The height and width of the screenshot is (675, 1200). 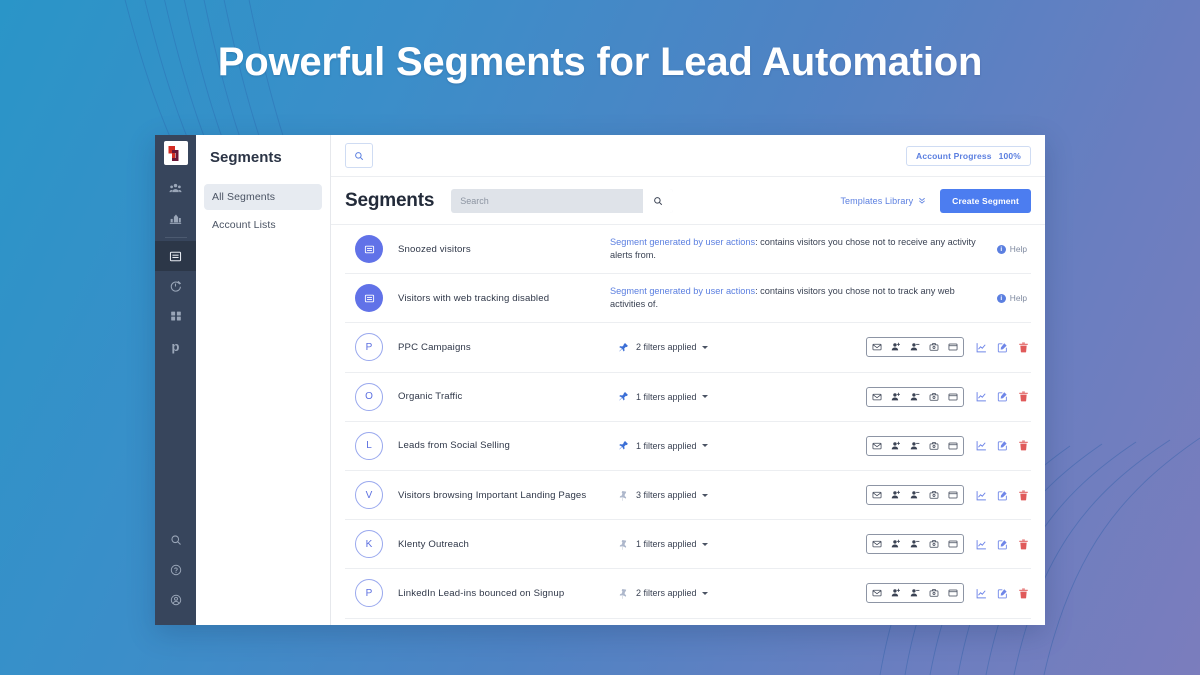 What do you see at coordinates (175, 286) in the screenshot?
I see `sidebar-item-automation` at bounding box center [175, 286].